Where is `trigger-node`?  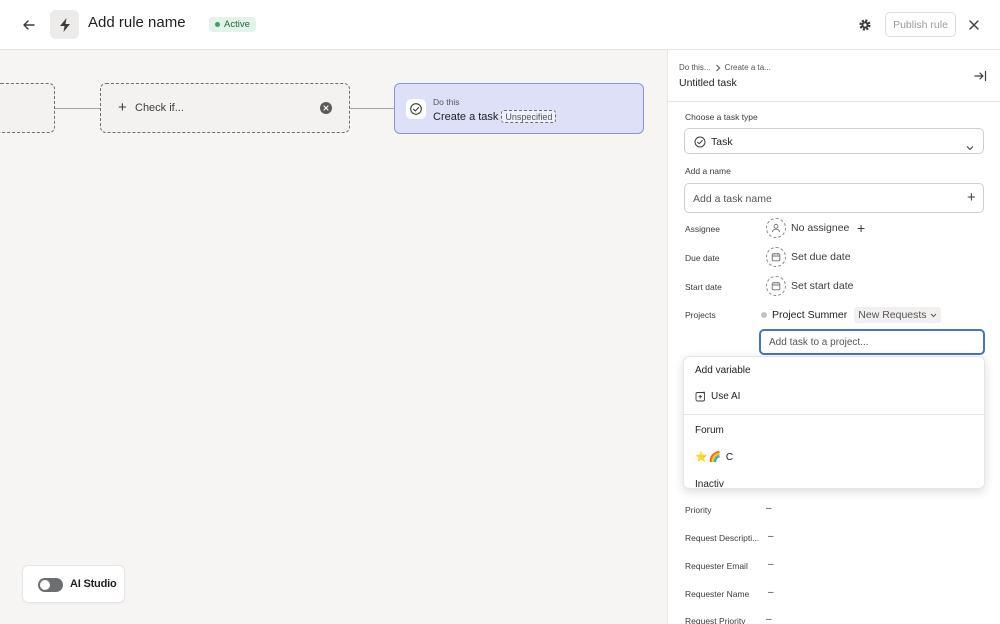
trigger-node is located at coordinates (27, 108).